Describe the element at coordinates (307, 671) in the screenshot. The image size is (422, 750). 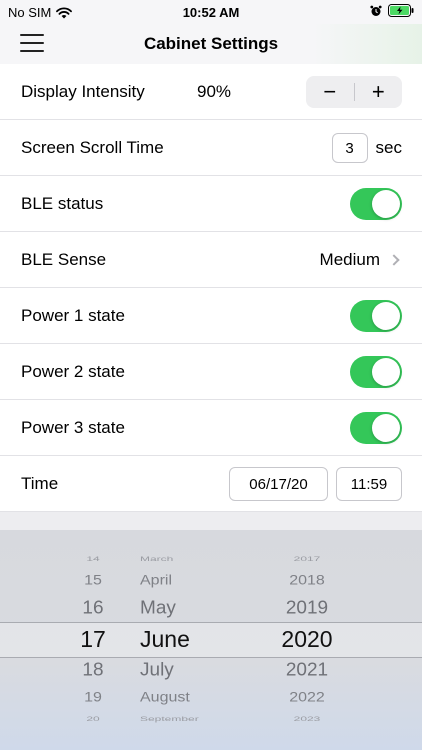
I see `year-option: 2021` at that location.